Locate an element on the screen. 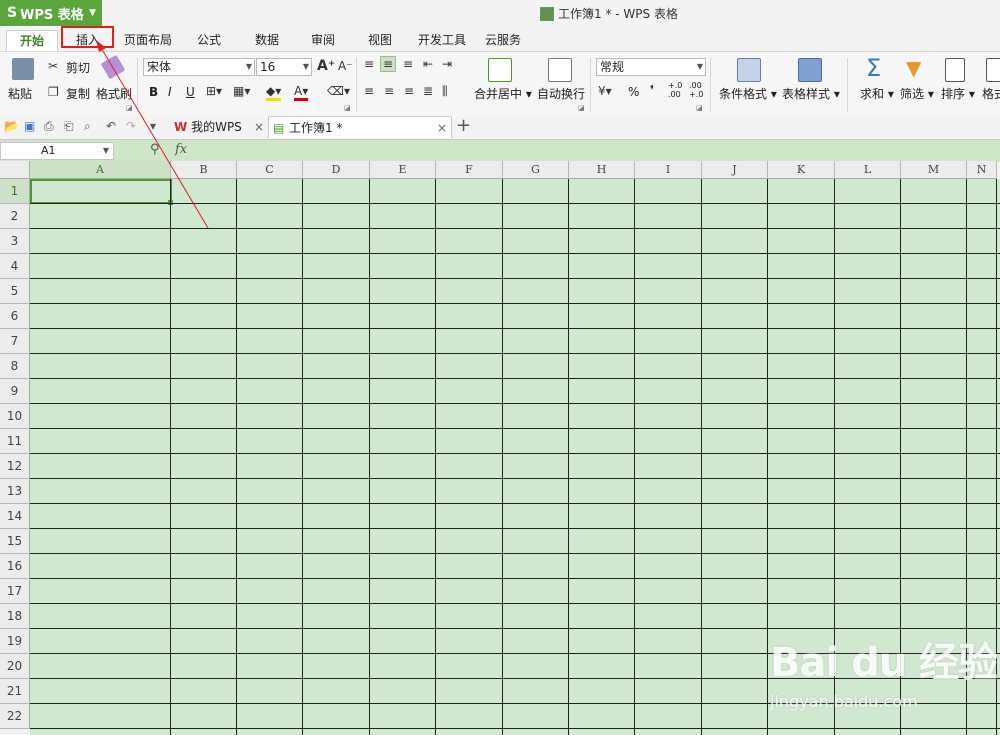  output-pdf-icon: ⎙ is located at coordinates (49, 126).